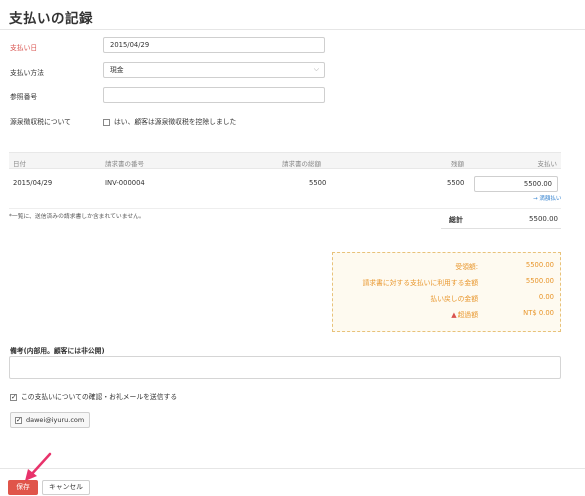  What do you see at coordinates (175, 122) in the screenshot?
I see `tax-checkbox-label: はい、顧客は源泉徴収税を控除しました` at bounding box center [175, 122].